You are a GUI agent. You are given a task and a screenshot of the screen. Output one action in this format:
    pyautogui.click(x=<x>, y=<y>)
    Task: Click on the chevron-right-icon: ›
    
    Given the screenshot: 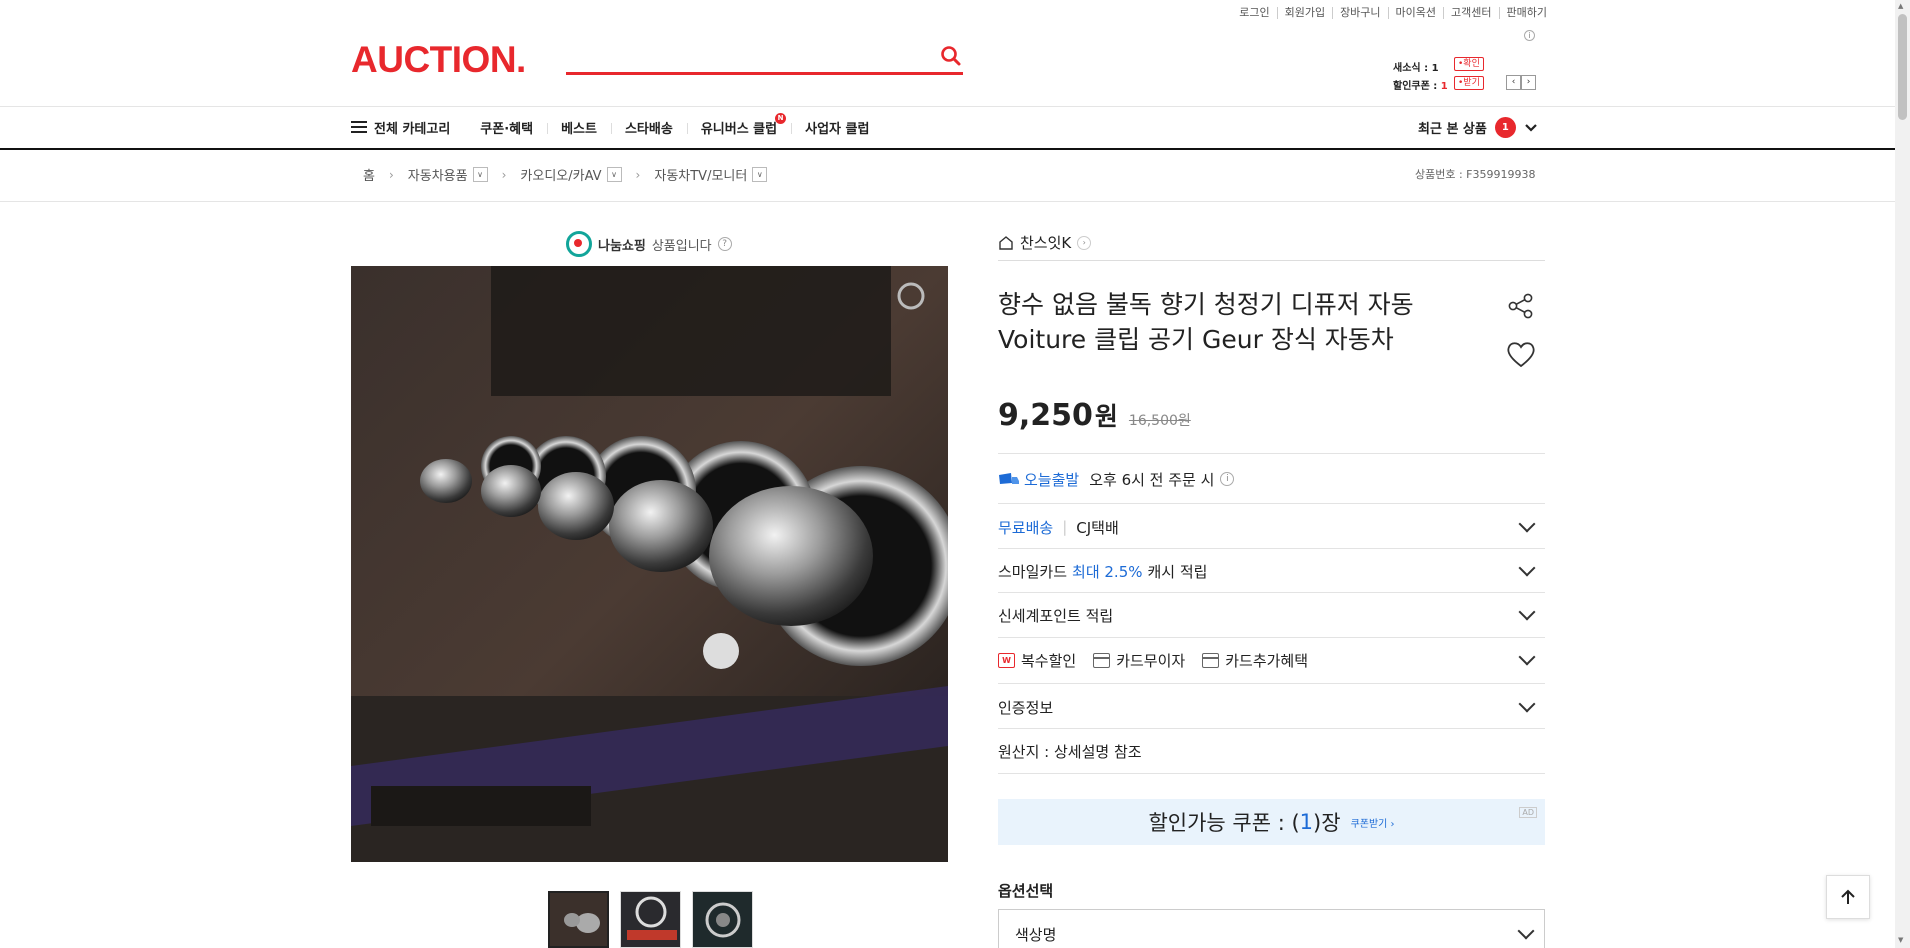 What is the action you would take?
    pyautogui.click(x=1084, y=242)
    